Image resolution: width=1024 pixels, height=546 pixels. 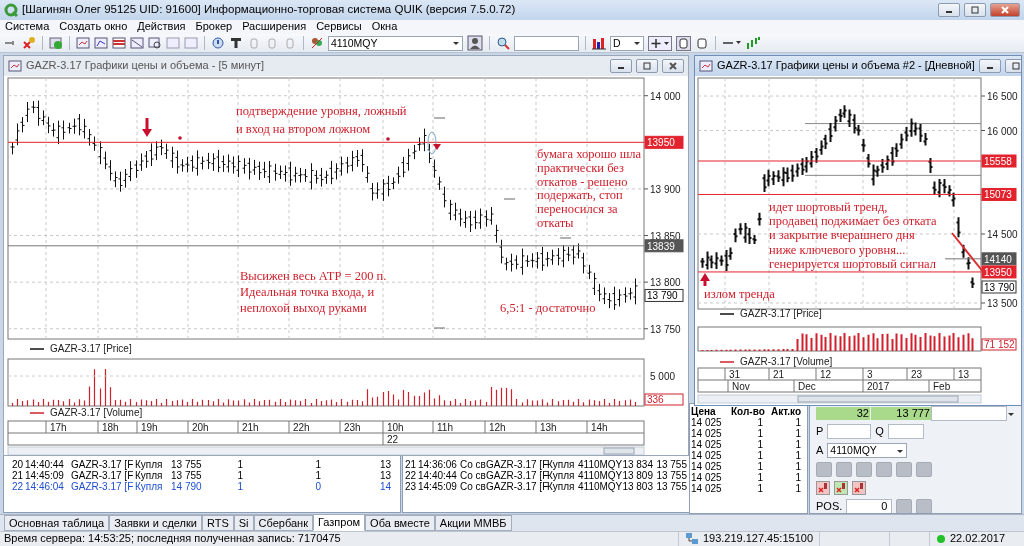 I want to click on search-field, so click(x=546, y=43).